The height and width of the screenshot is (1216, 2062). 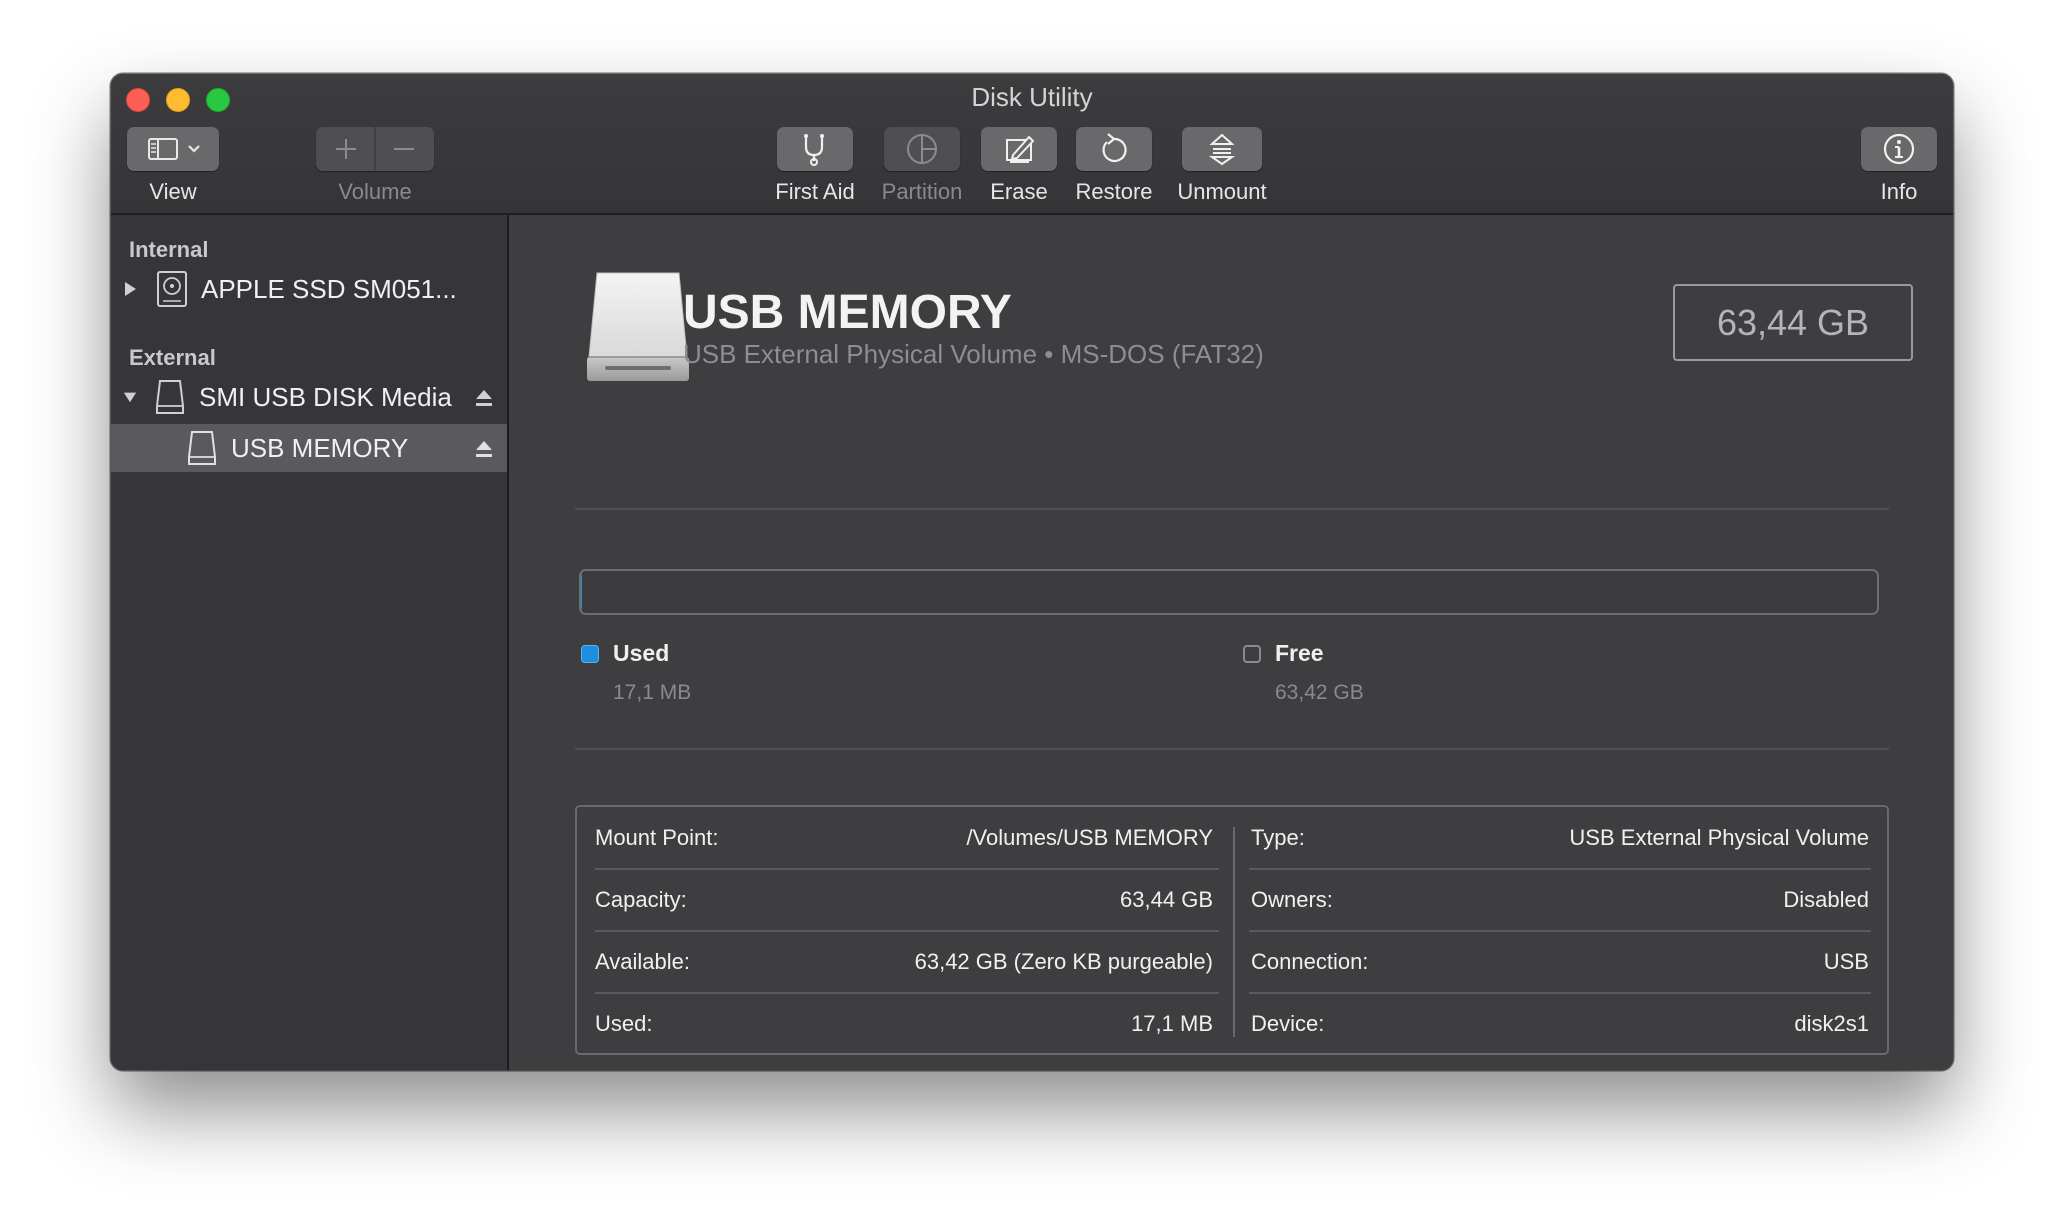 I want to click on info-value-device: disk2s1, so click(x=1831, y=1023).